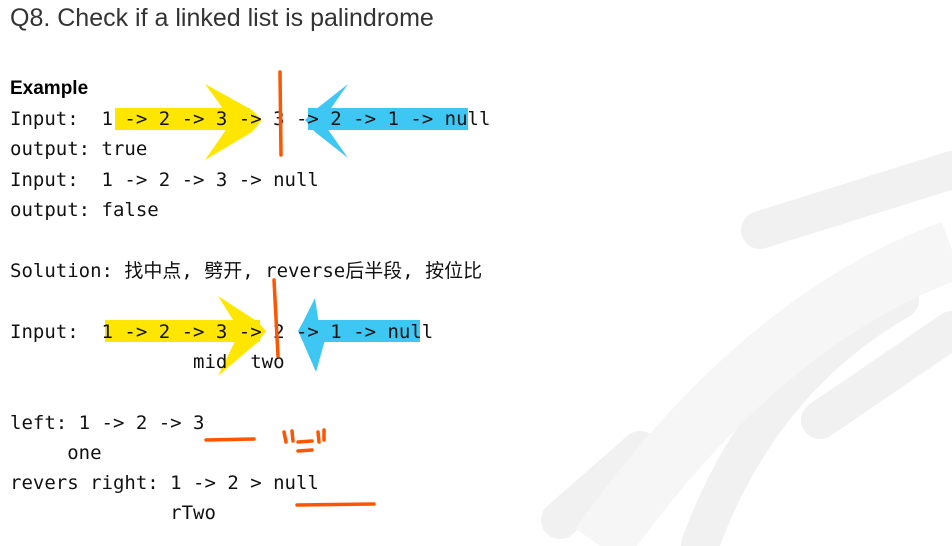  Describe the element at coordinates (305, 450) in the screenshot. I see `equals-bar-bottom` at that location.